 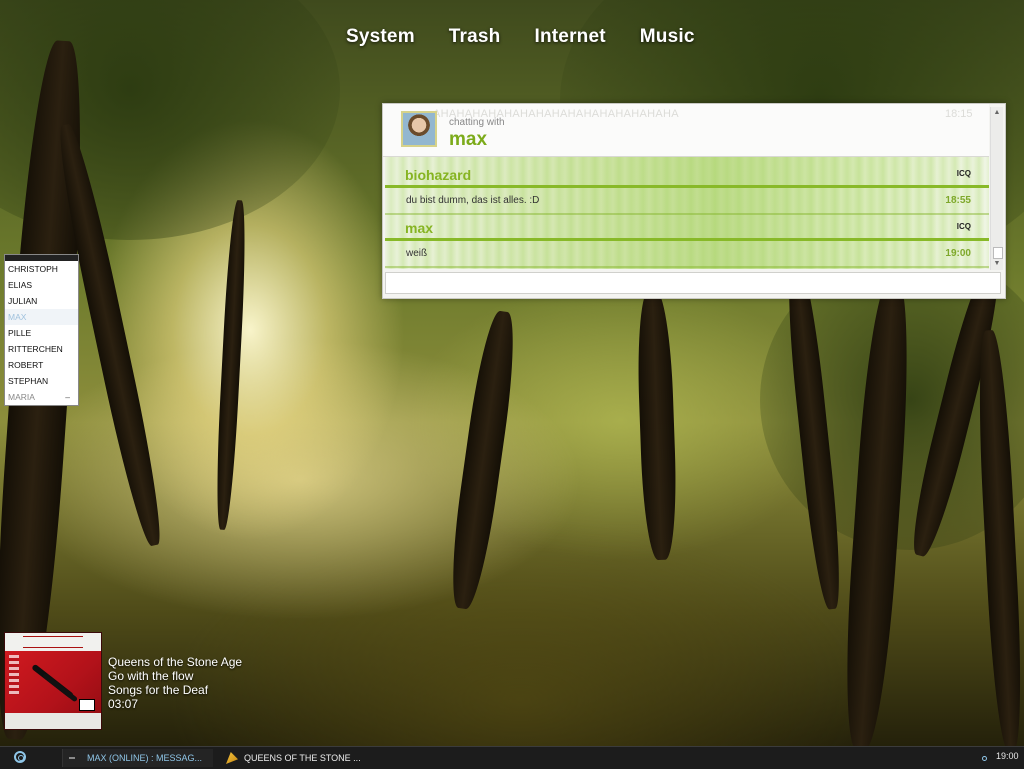 I want to click on message-scrollbar: ▲ ▼, so click(x=996, y=188).